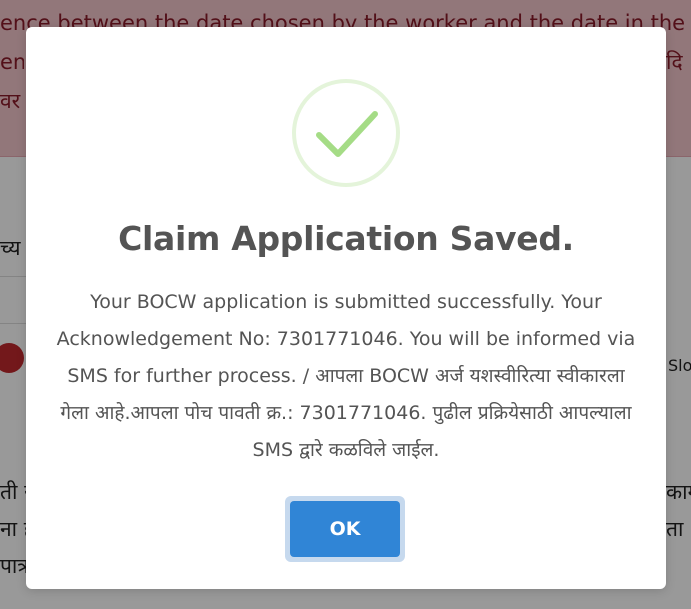 The width and height of the screenshot is (691, 609). Describe the element at coordinates (345, 529) in the screenshot. I see `ok-button: OK` at that location.